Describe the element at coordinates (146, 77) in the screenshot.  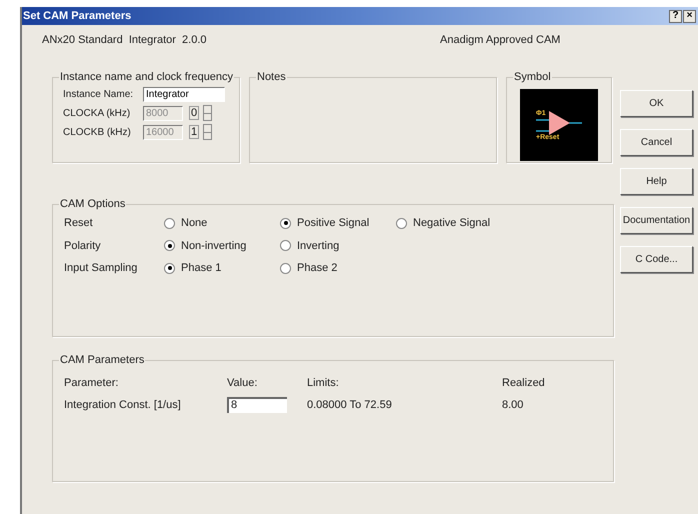
I see `group-title: Instance name and clock frequency` at that location.